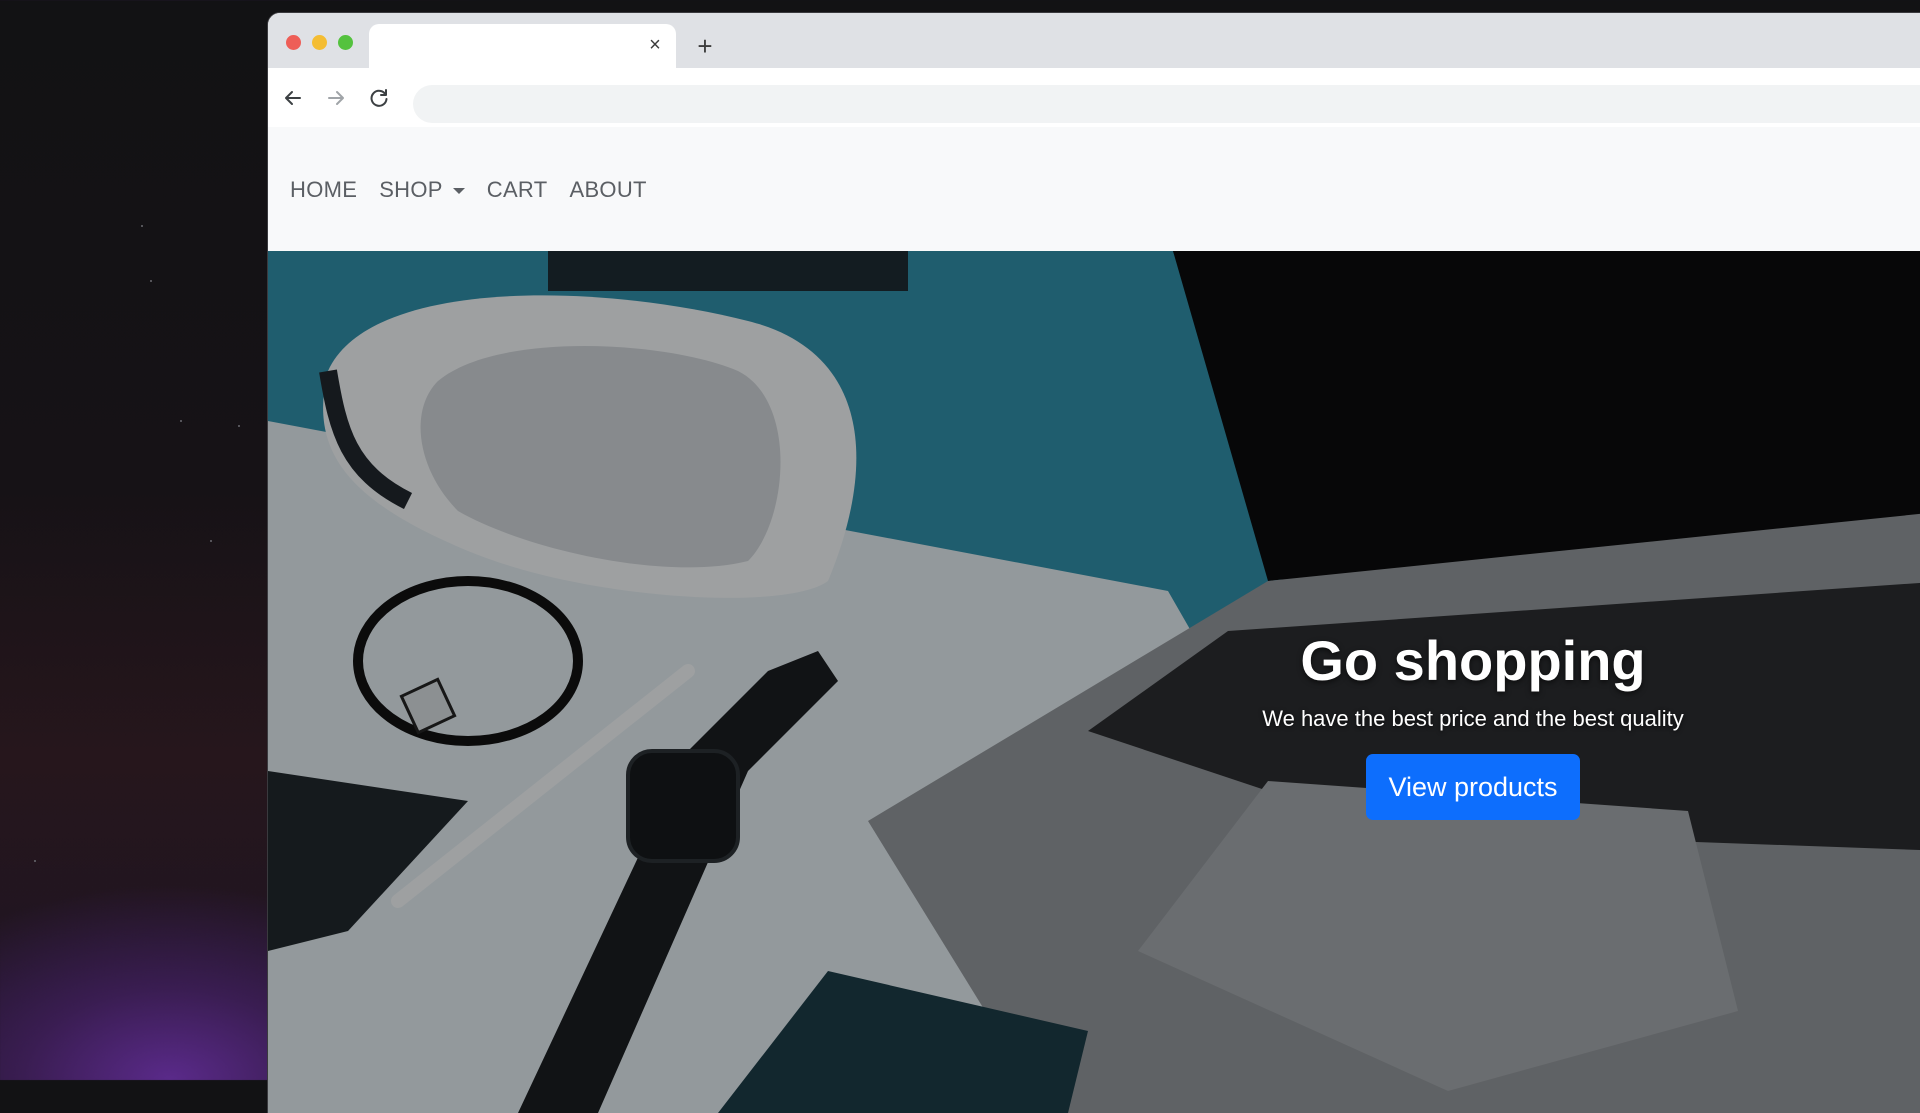 The image size is (1920, 1113). What do you see at coordinates (655, 45) in the screenshot?
I see `tab-close-icon: ×` at bounding box center [655, 45].